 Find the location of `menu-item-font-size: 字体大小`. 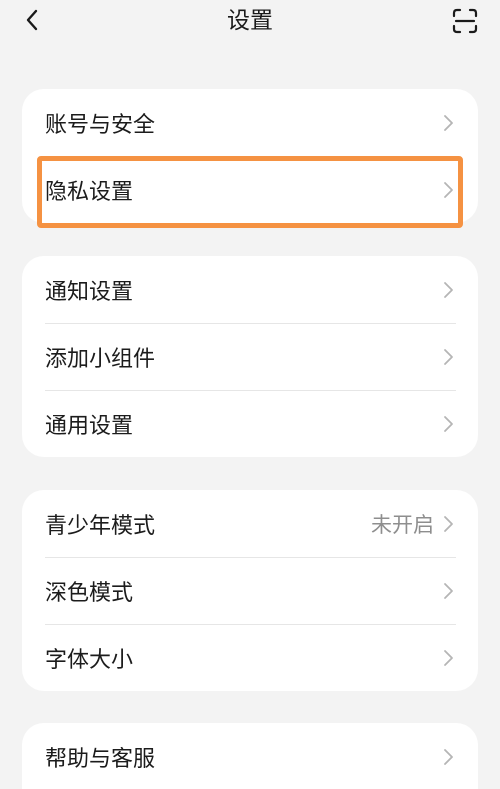

menu-item-font-size: 字体大小 is located at coordinates (250, 657).